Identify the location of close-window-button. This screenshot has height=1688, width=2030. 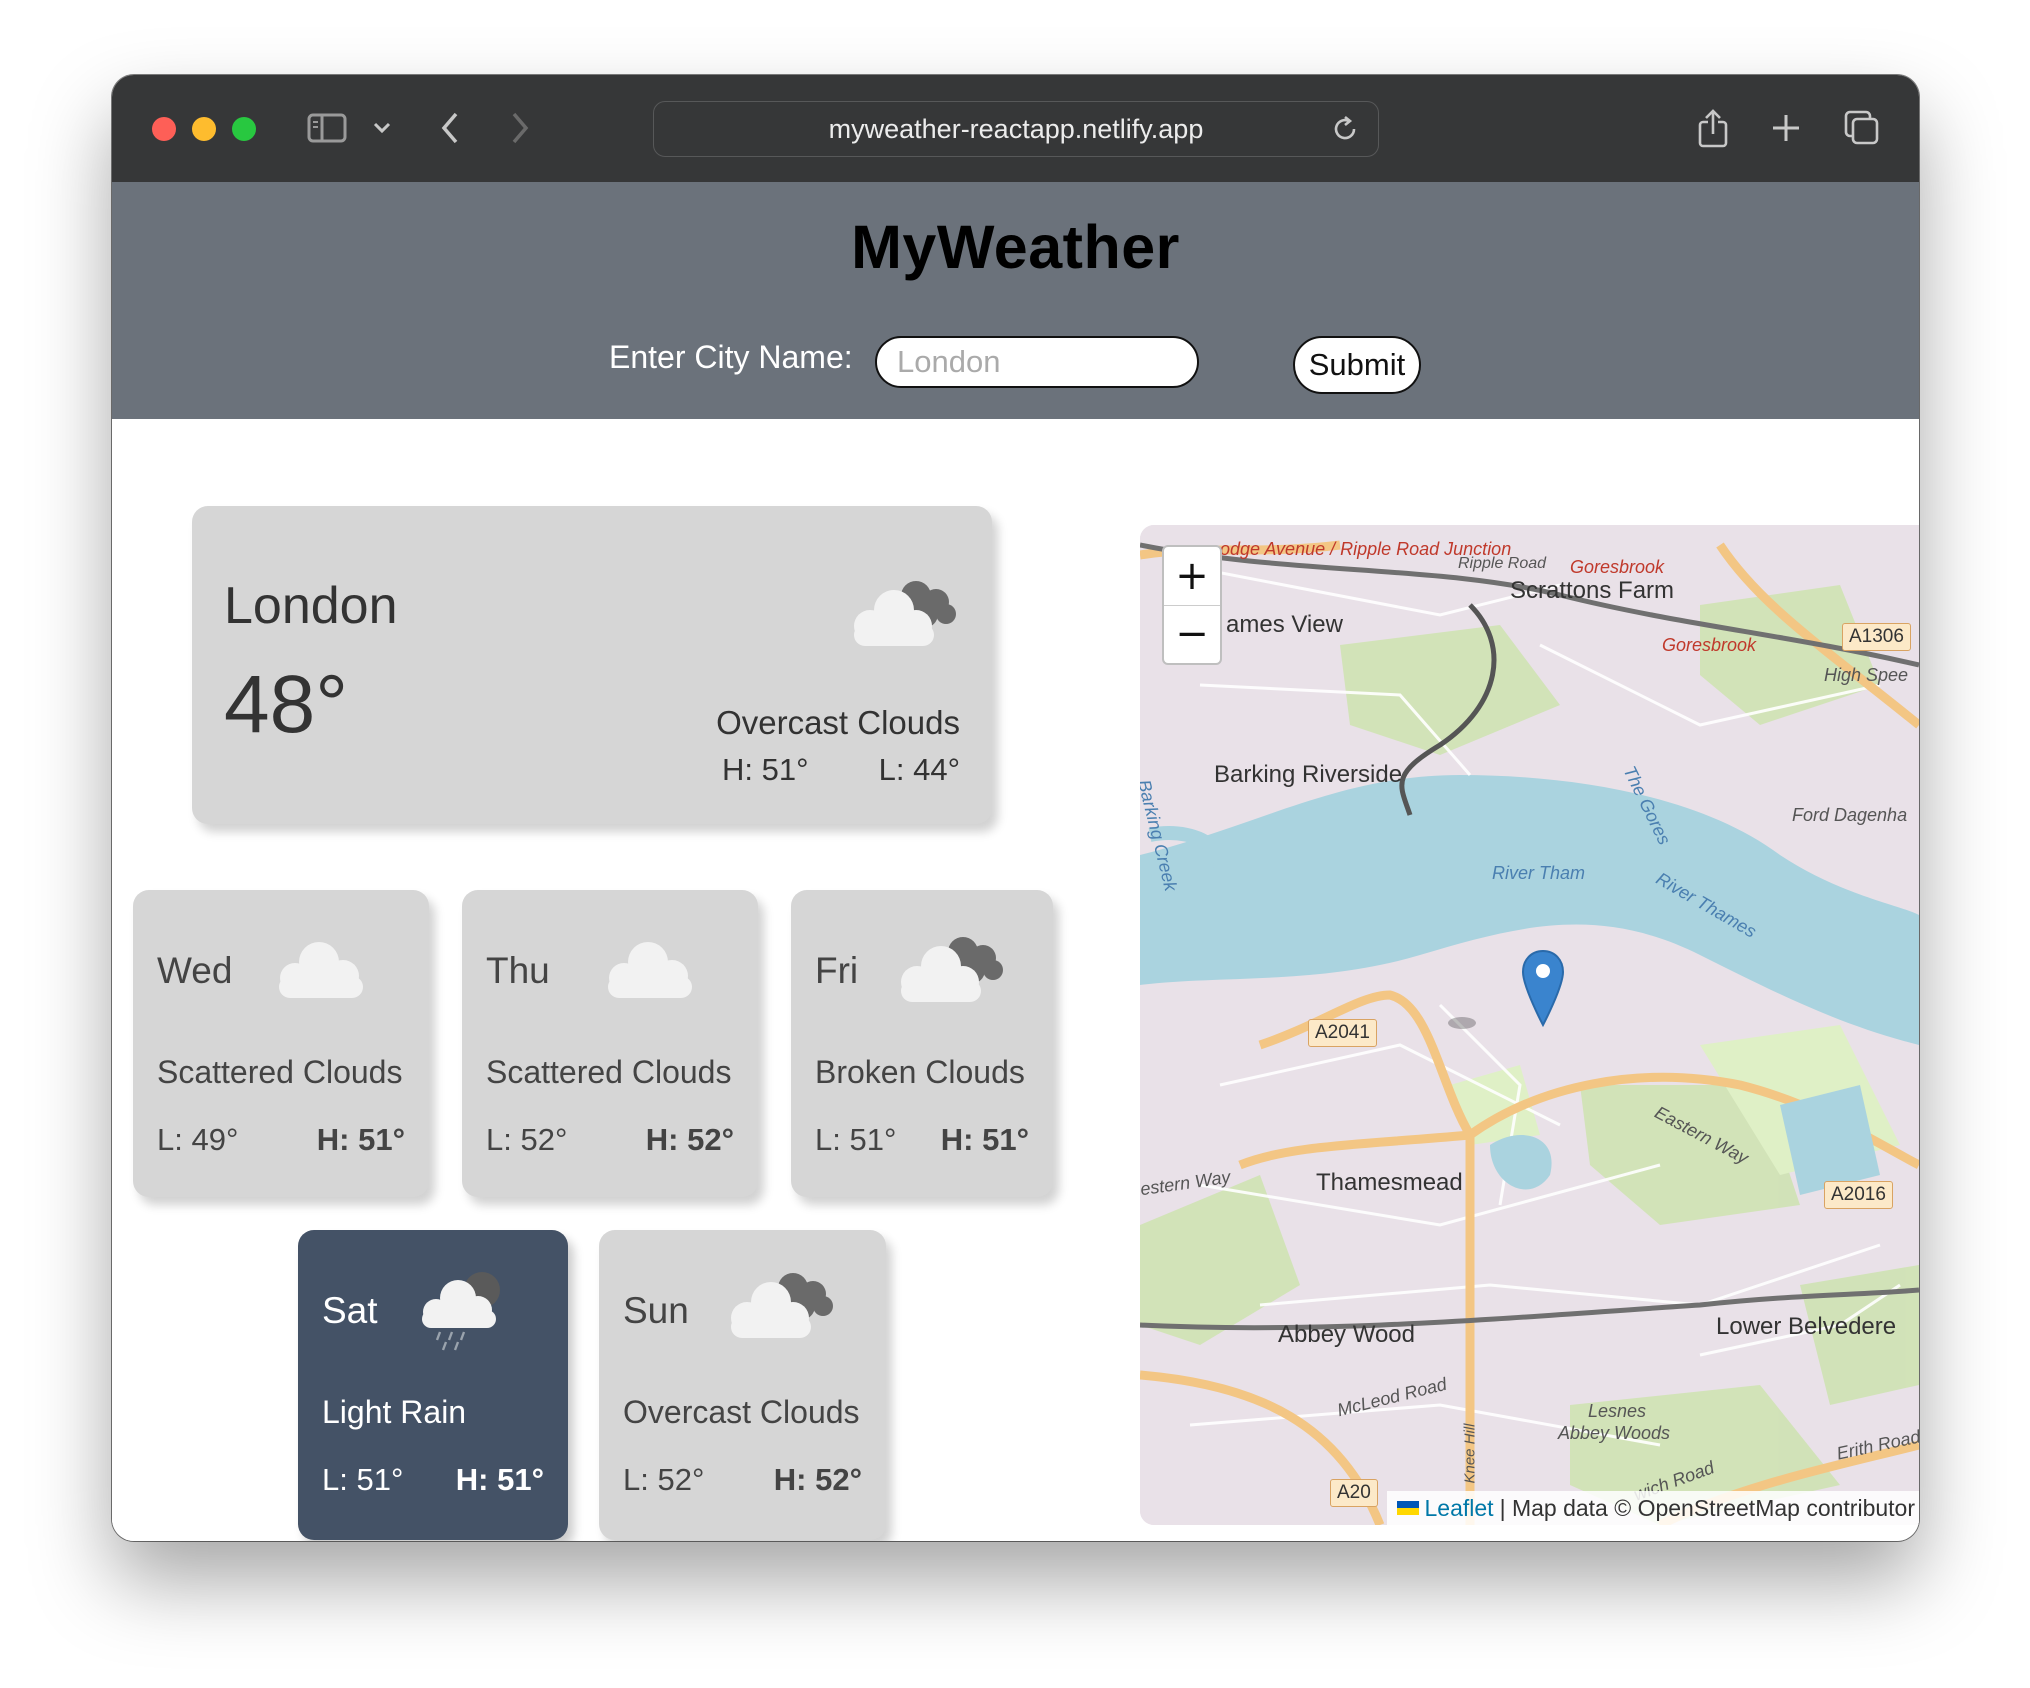
(164, 129).